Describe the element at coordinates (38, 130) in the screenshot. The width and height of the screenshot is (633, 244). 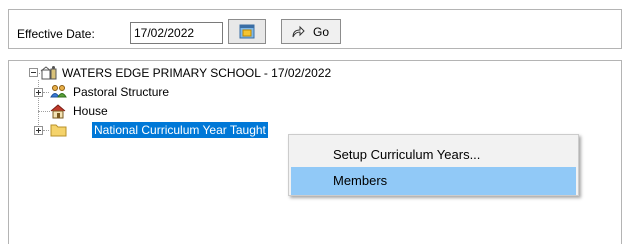
I see `curriculum-expand-toggle` at that location.